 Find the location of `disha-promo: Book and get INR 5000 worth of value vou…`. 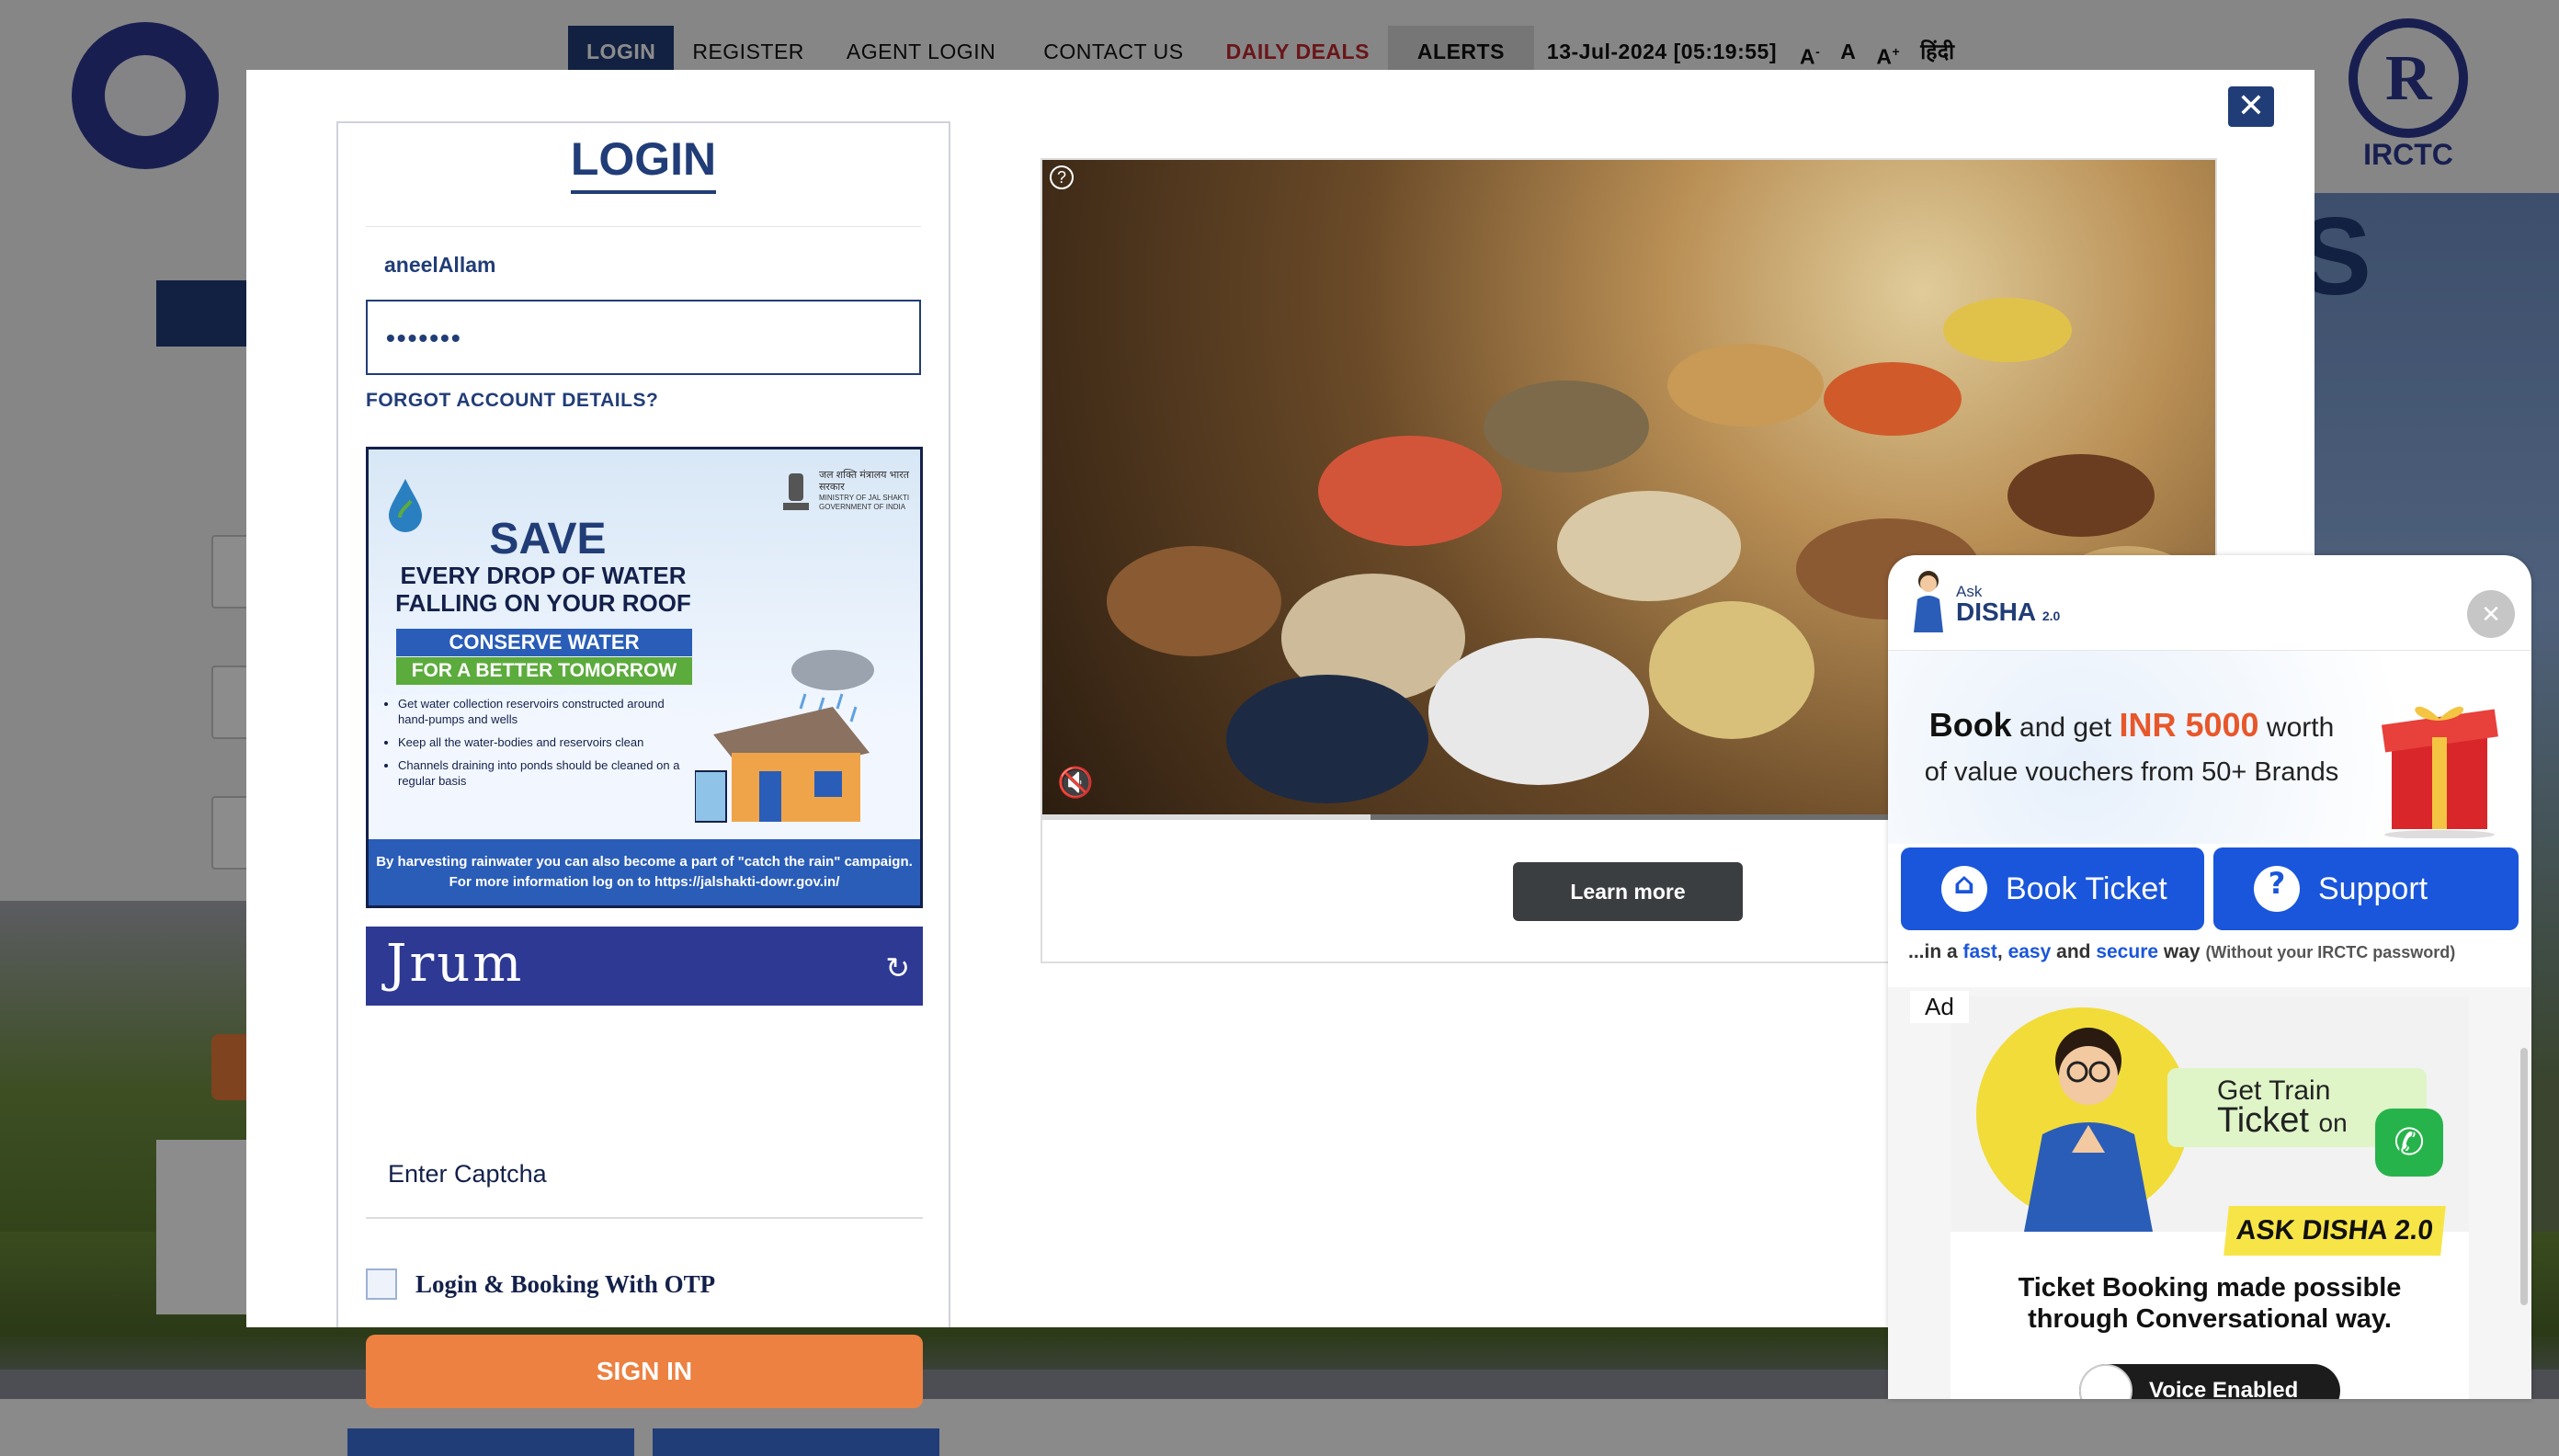

disha-promo: Book and get INR 5000 worth of value vou… is located at coordinates (2209, 747).